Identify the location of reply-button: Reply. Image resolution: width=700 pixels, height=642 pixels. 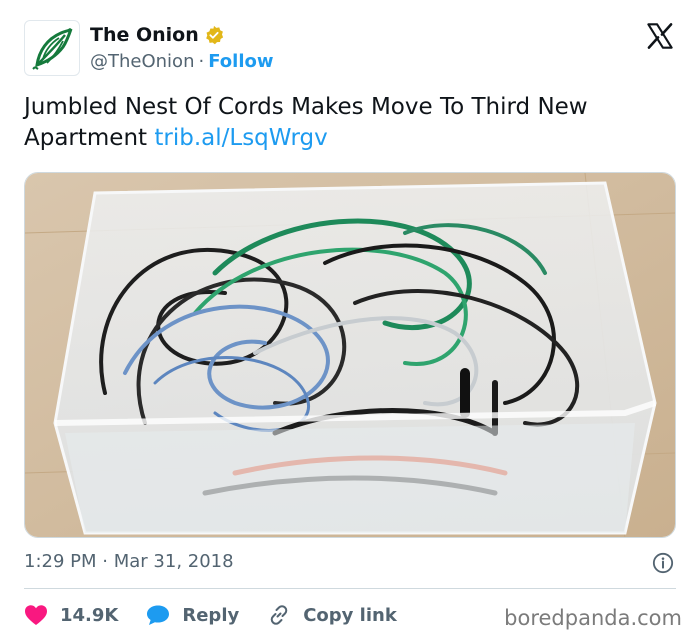
(192, 615).